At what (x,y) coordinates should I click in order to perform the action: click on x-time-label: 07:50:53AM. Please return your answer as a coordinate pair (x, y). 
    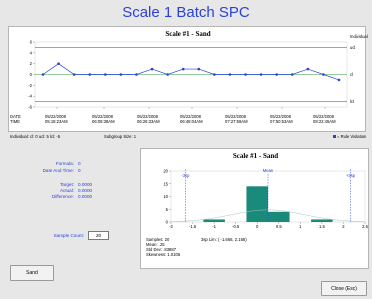
    Looking at the image, I should click on (281, 121).